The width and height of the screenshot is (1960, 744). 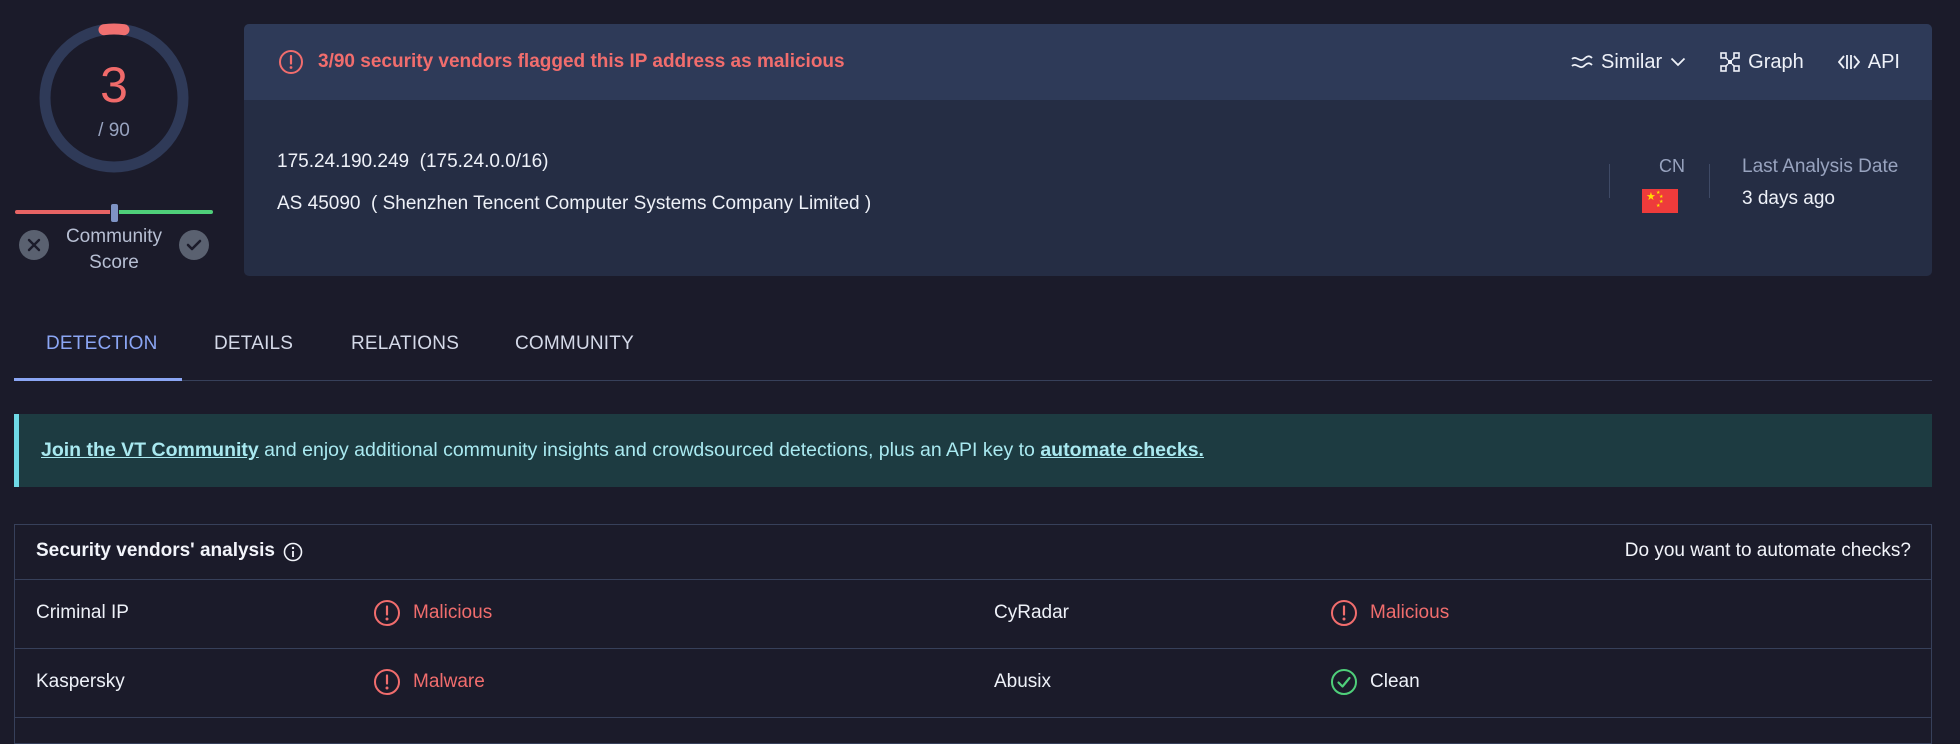 What do you see at coordinates (293, 552) in the screenshot?
I see `info-icon` at bounding box center [293, 552].